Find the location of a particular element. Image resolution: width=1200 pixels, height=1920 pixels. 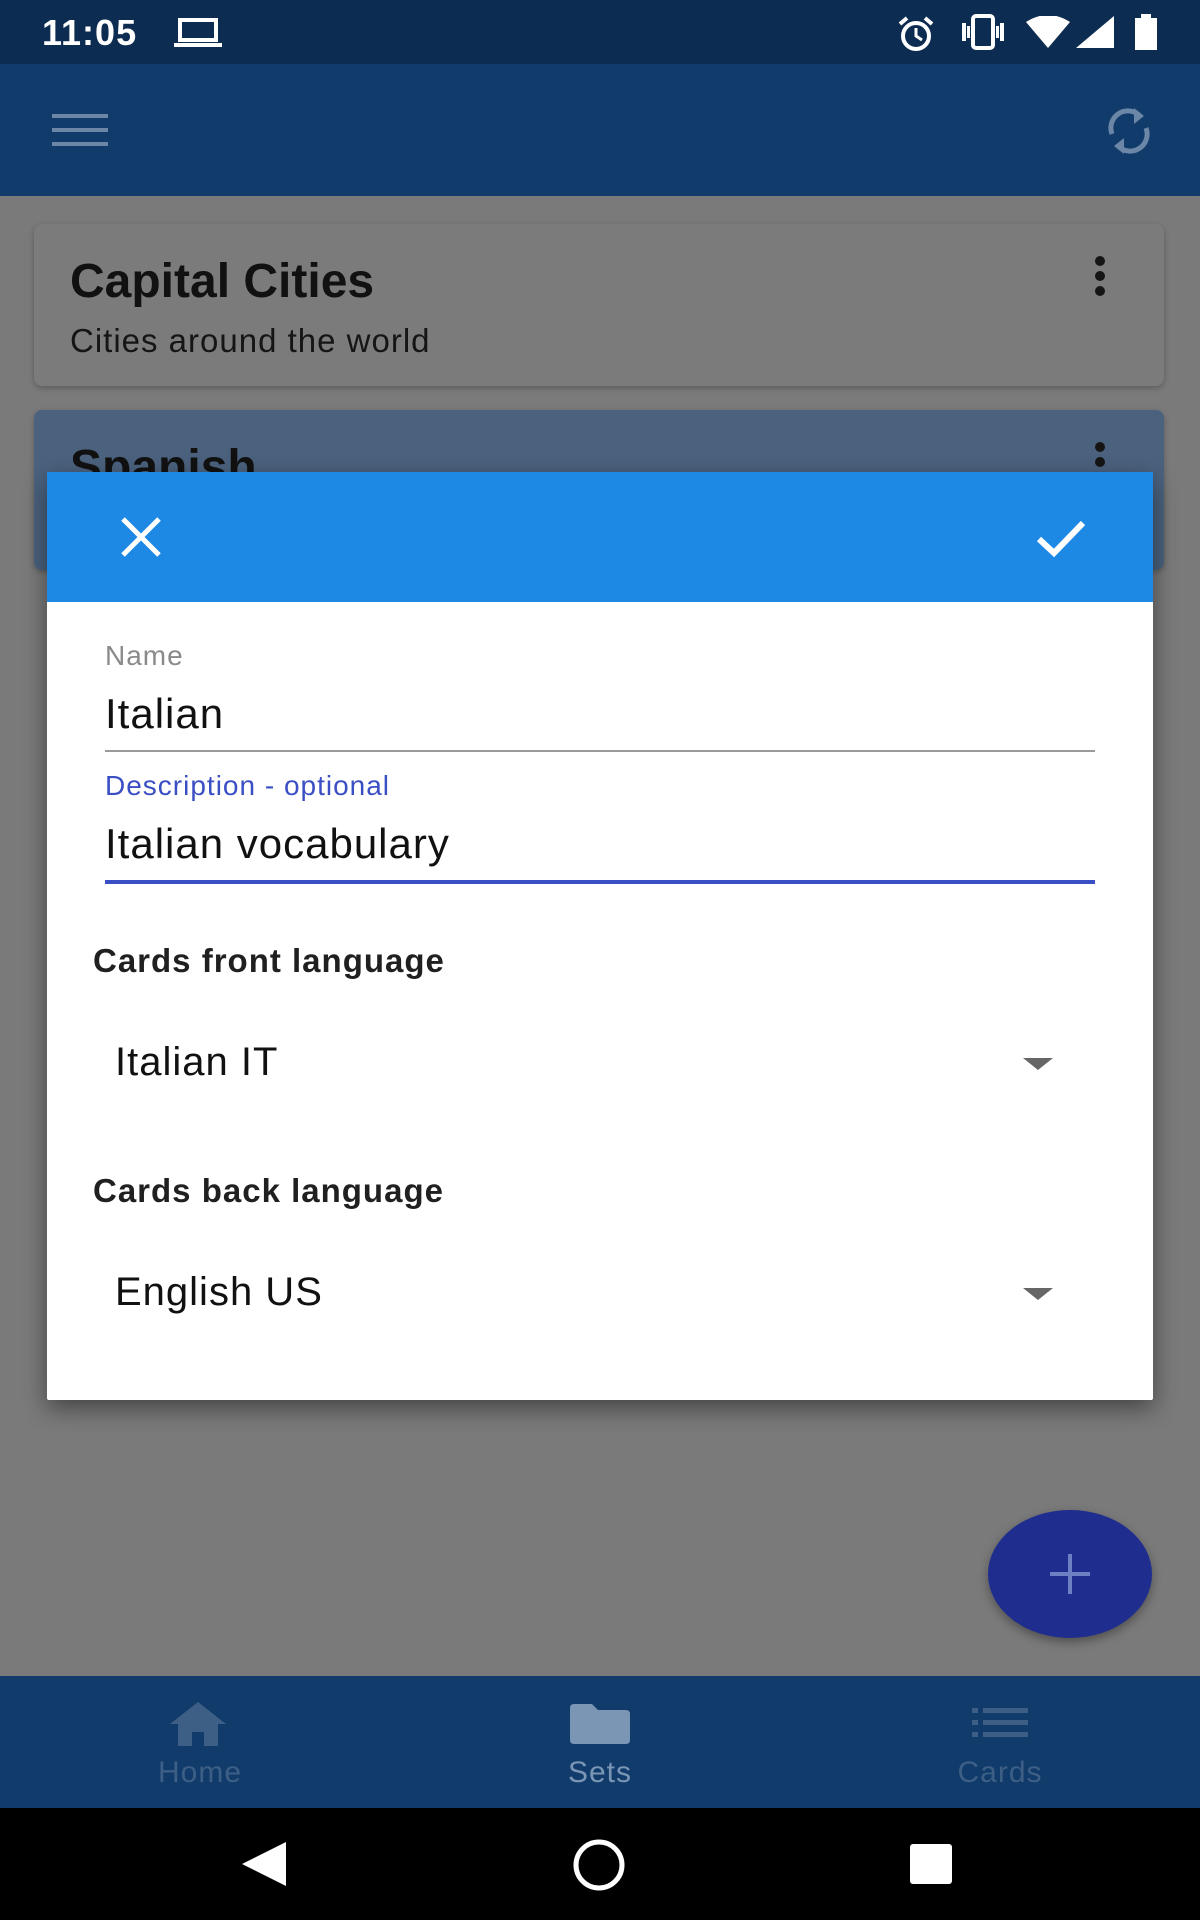

description-field-underline is located at coordinates (600, 882).